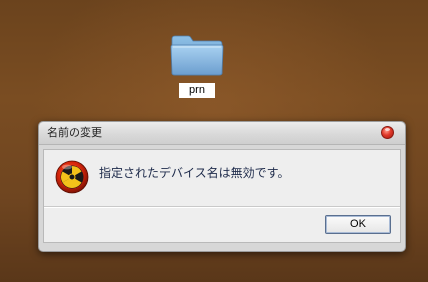  What do you see at coordinates (358, 224) in the screenshot?
I see `ok-button: OK` at bounding box center [358, 224].